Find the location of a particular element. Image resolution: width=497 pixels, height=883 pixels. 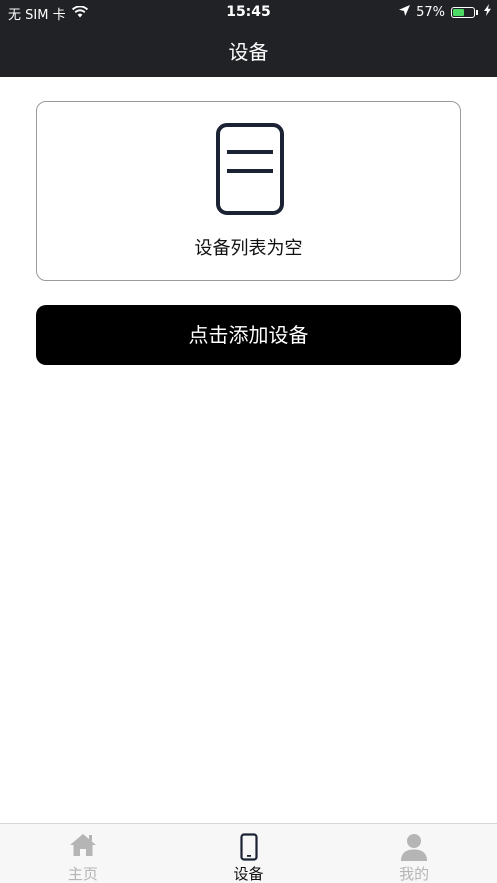

tab-profile: 我的 is located at coordinates (414, 853).